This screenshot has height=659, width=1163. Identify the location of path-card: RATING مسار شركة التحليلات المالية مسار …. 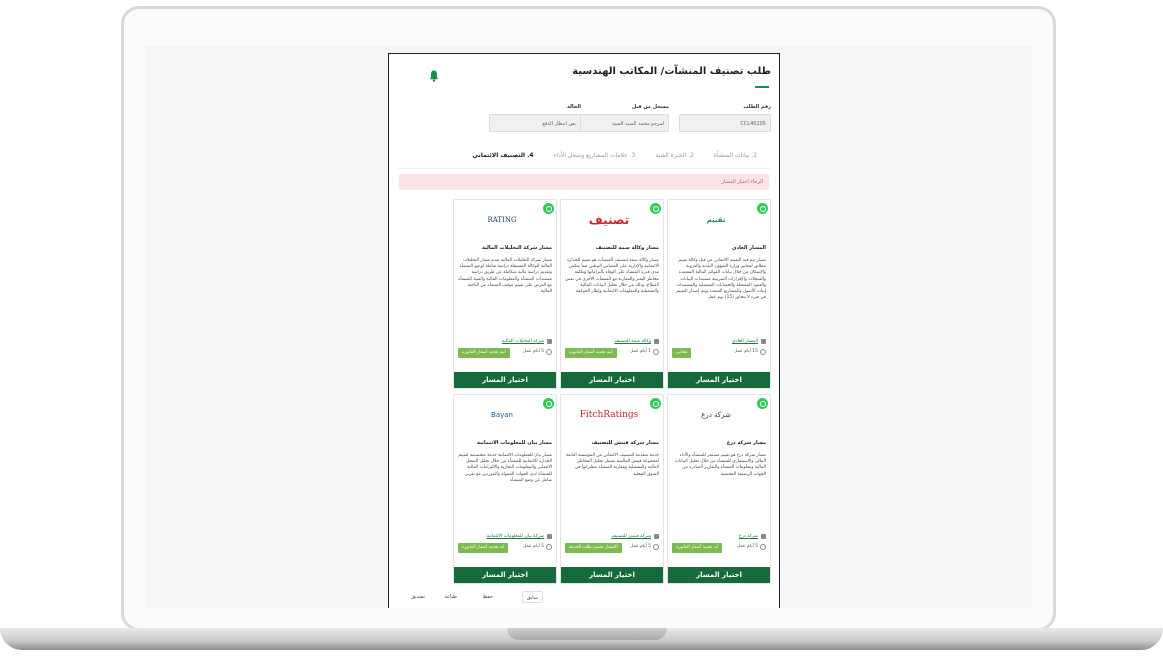
(505, 294).